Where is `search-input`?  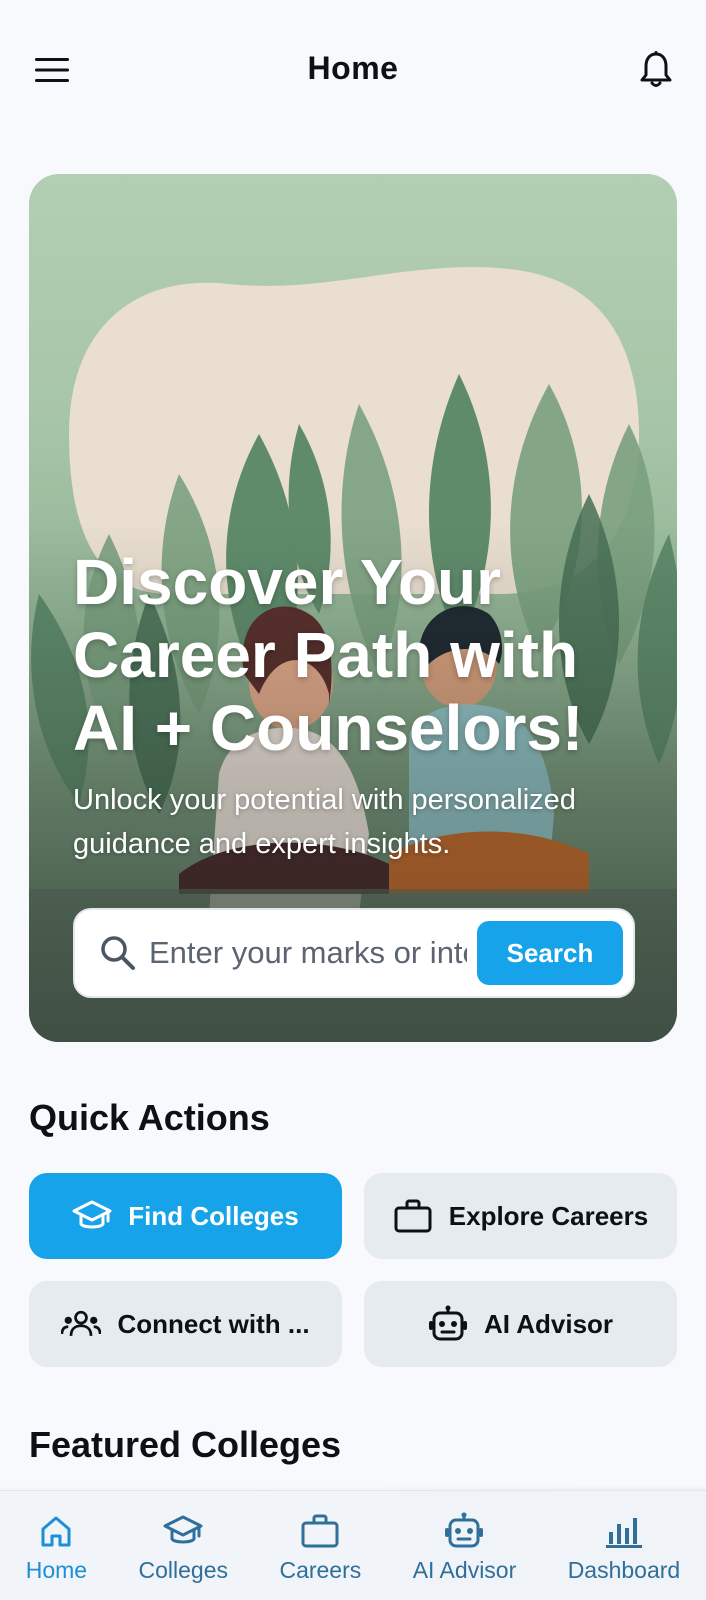
search-input is located at coordinates (308, 953).